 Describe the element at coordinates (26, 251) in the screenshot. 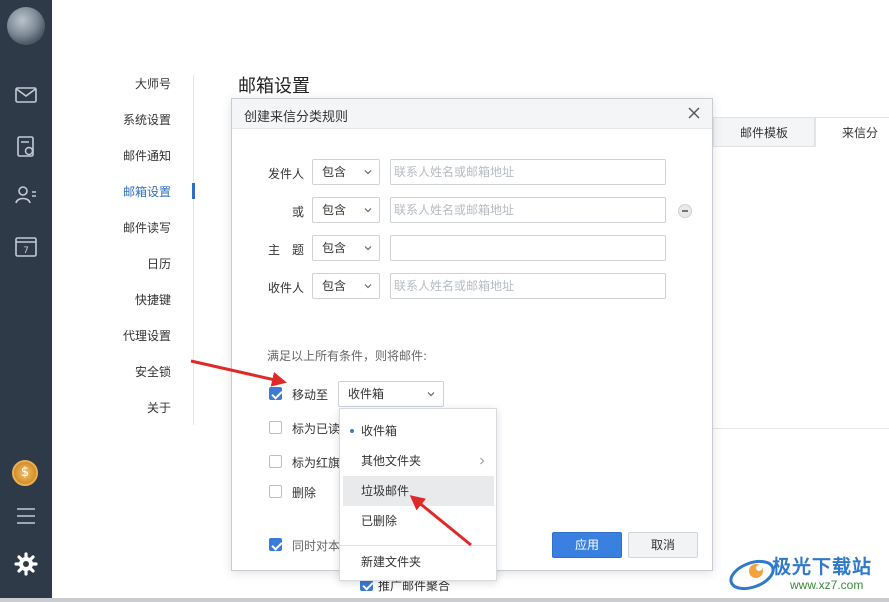

I see `svg-text: 7` at that location.